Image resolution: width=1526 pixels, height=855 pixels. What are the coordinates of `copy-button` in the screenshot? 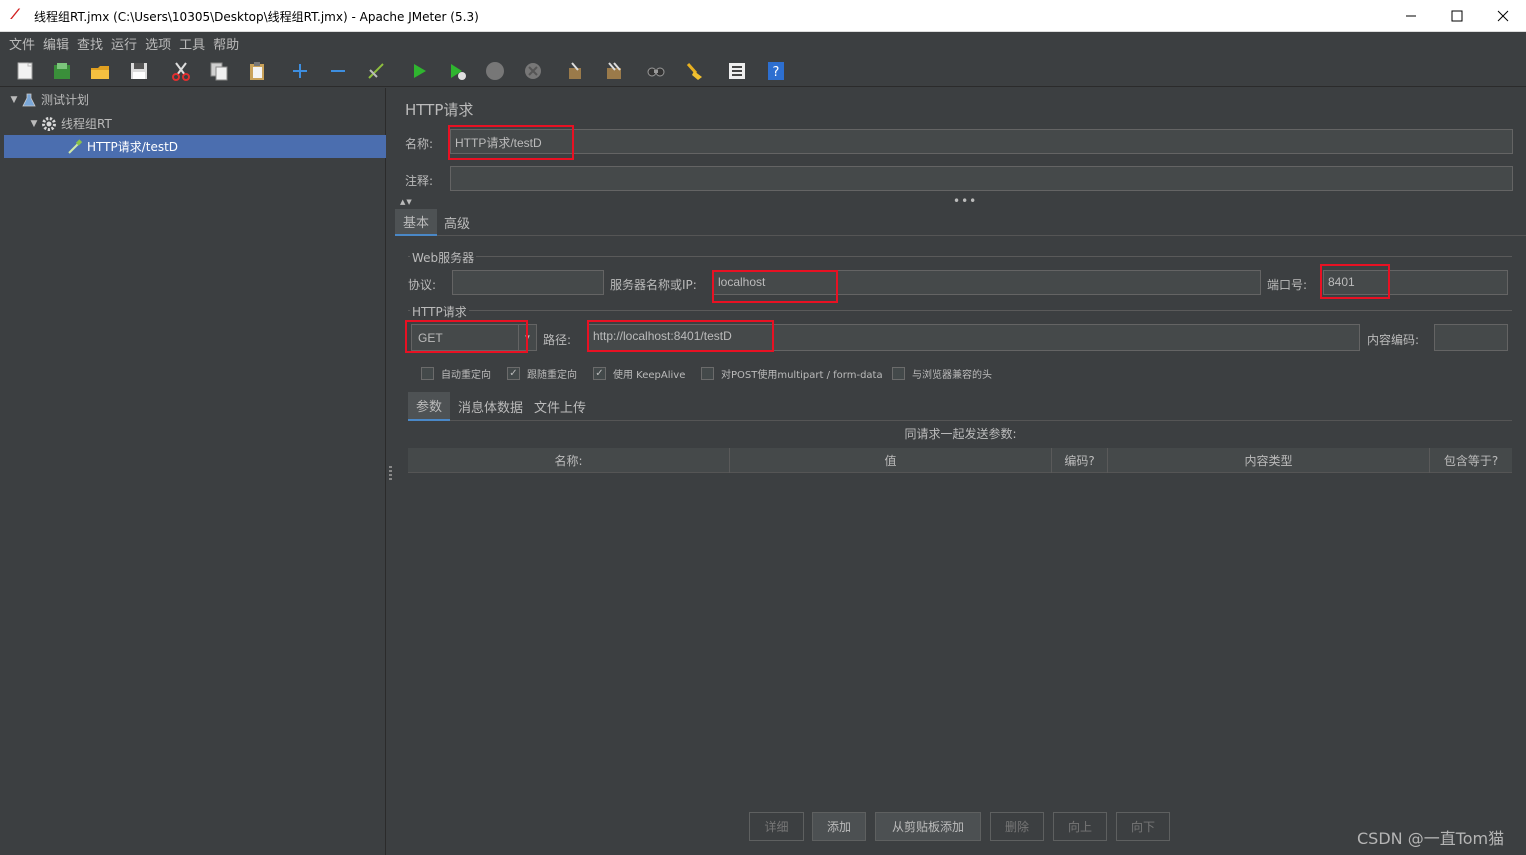 It's located at (219, 71).